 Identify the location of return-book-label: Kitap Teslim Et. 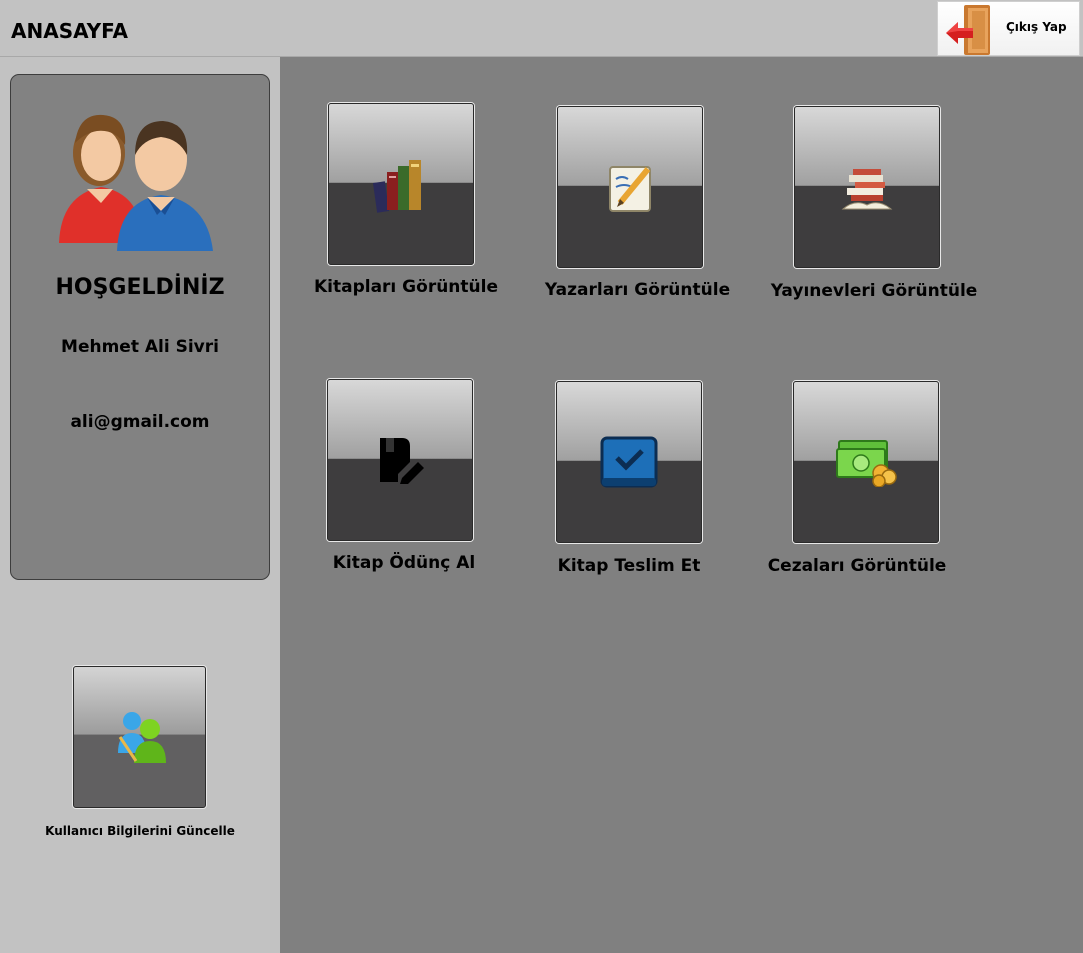
(629, 566).